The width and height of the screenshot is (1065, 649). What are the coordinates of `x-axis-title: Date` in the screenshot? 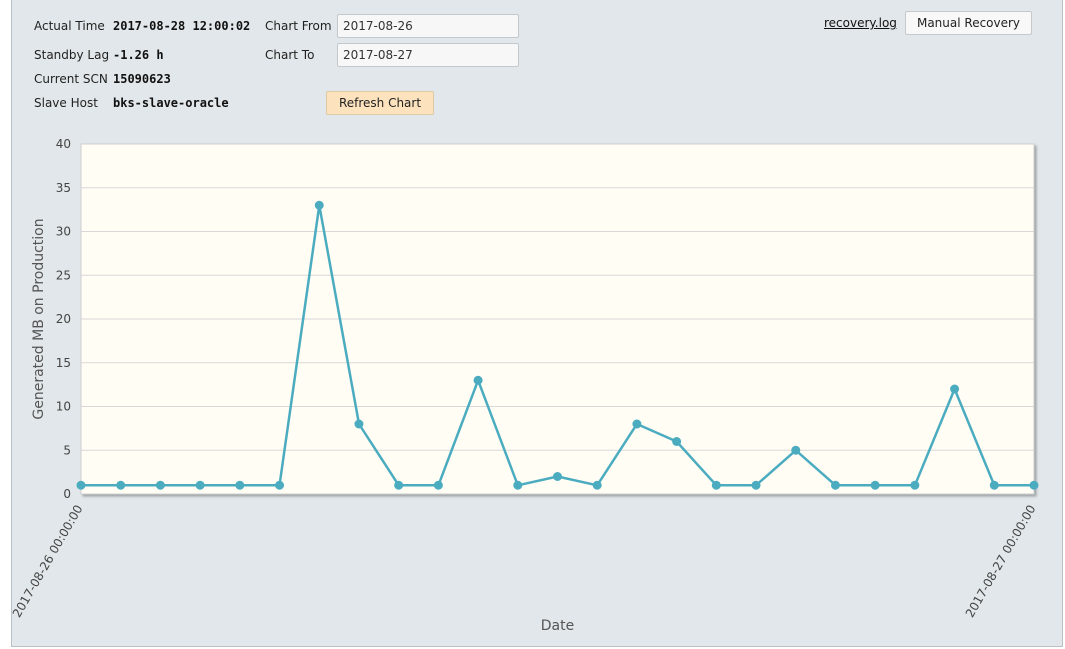 It's located at (557, 626).